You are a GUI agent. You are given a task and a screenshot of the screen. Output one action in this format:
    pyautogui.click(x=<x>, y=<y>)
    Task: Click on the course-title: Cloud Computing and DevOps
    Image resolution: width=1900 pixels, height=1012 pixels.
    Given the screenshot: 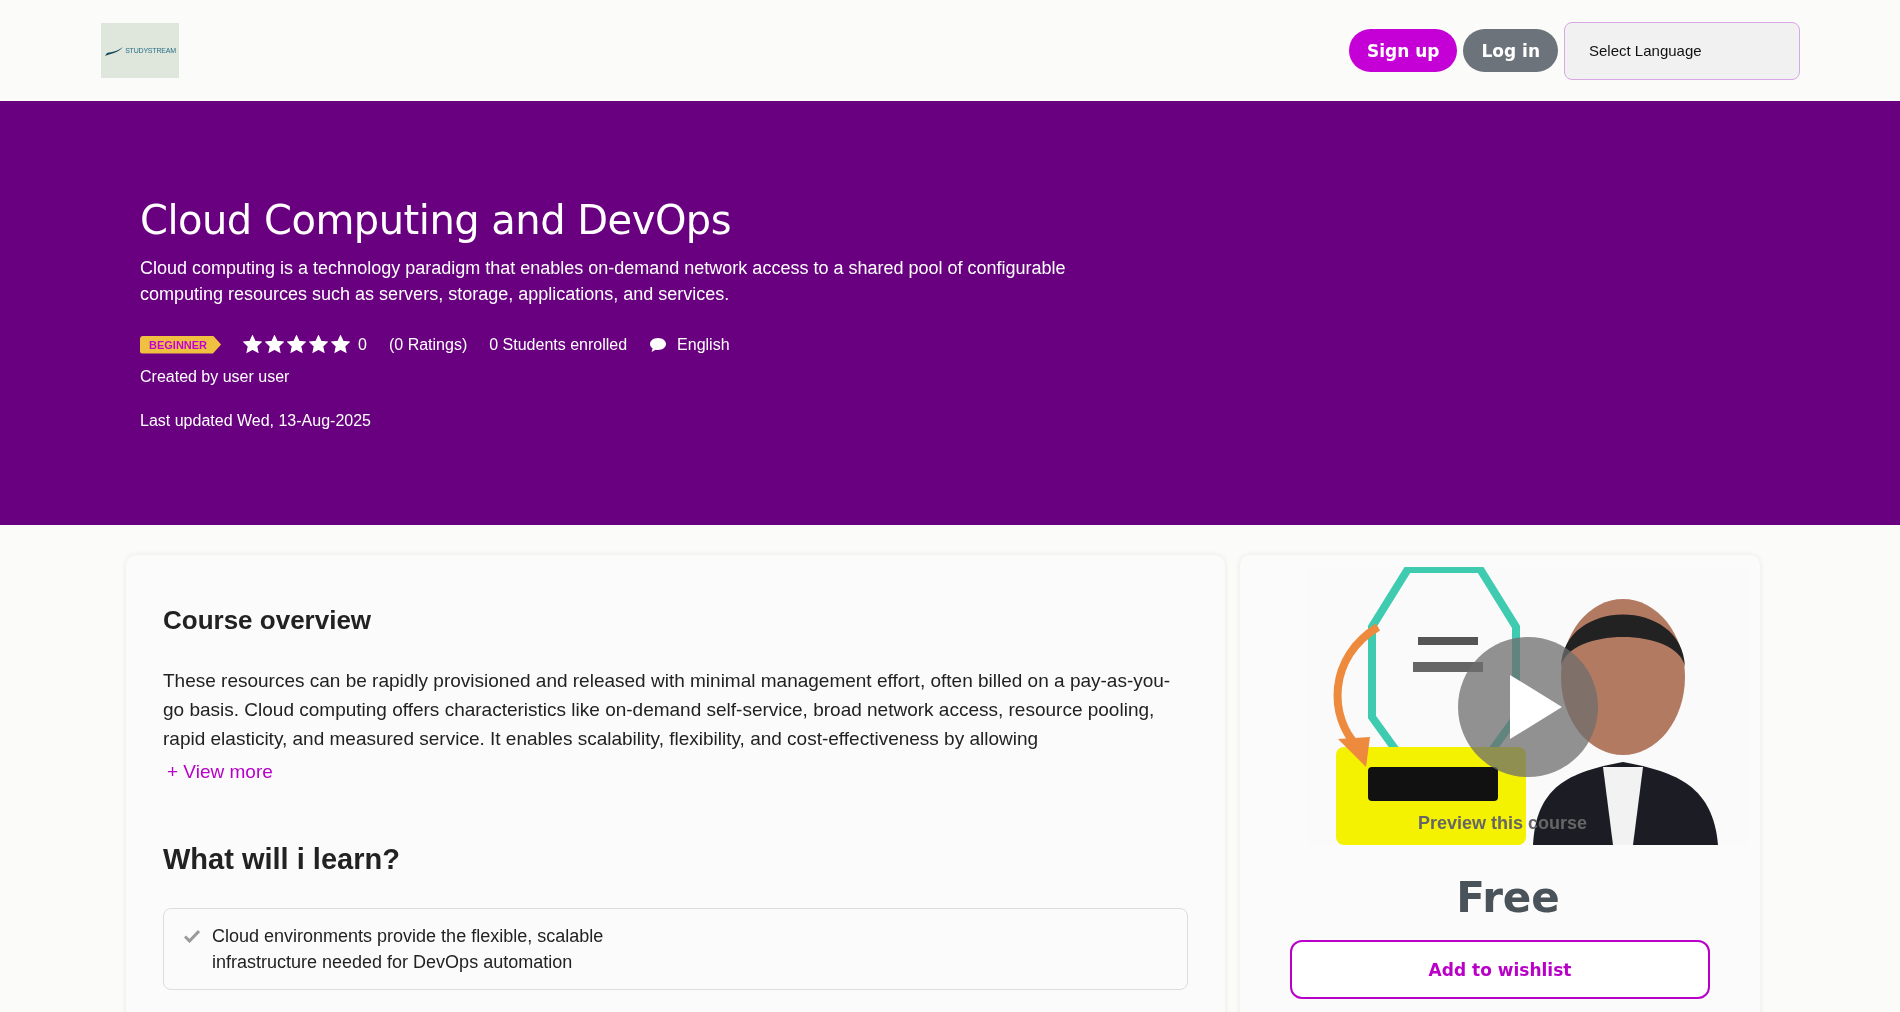 What is the action you would take?
    pyautogui.click(x=436, y=220)
    